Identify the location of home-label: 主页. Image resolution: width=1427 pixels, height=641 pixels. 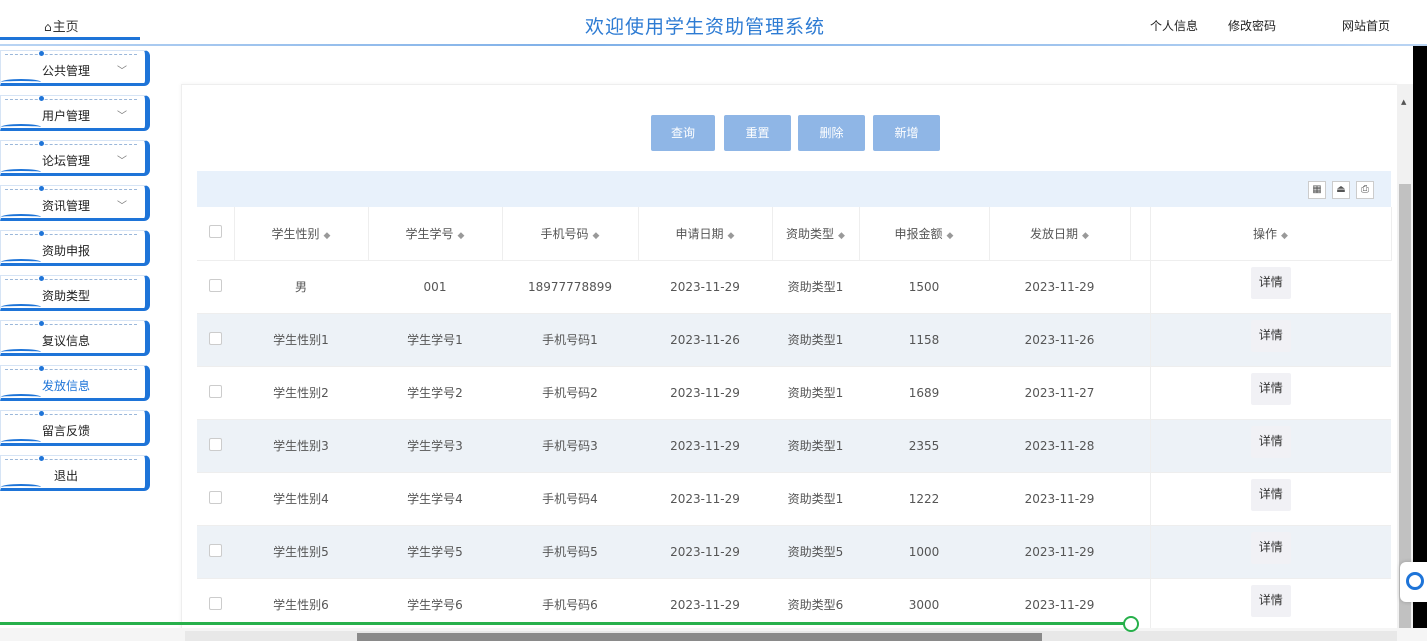
(65, 27).